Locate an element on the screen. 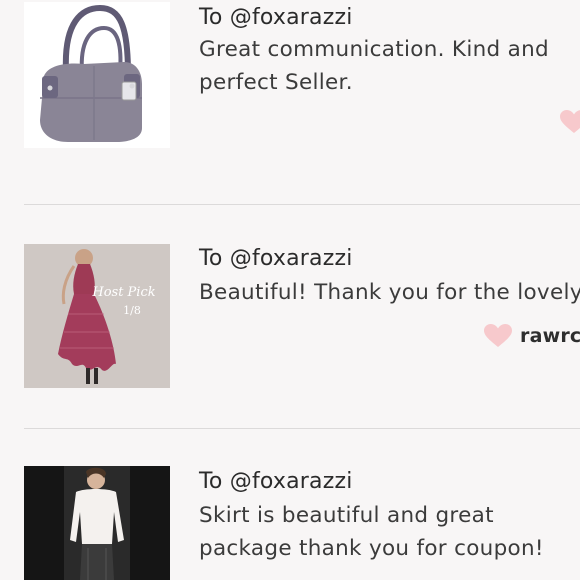 This screenshot has height=580, width=580. like-row is located at coordinates (570, 122).